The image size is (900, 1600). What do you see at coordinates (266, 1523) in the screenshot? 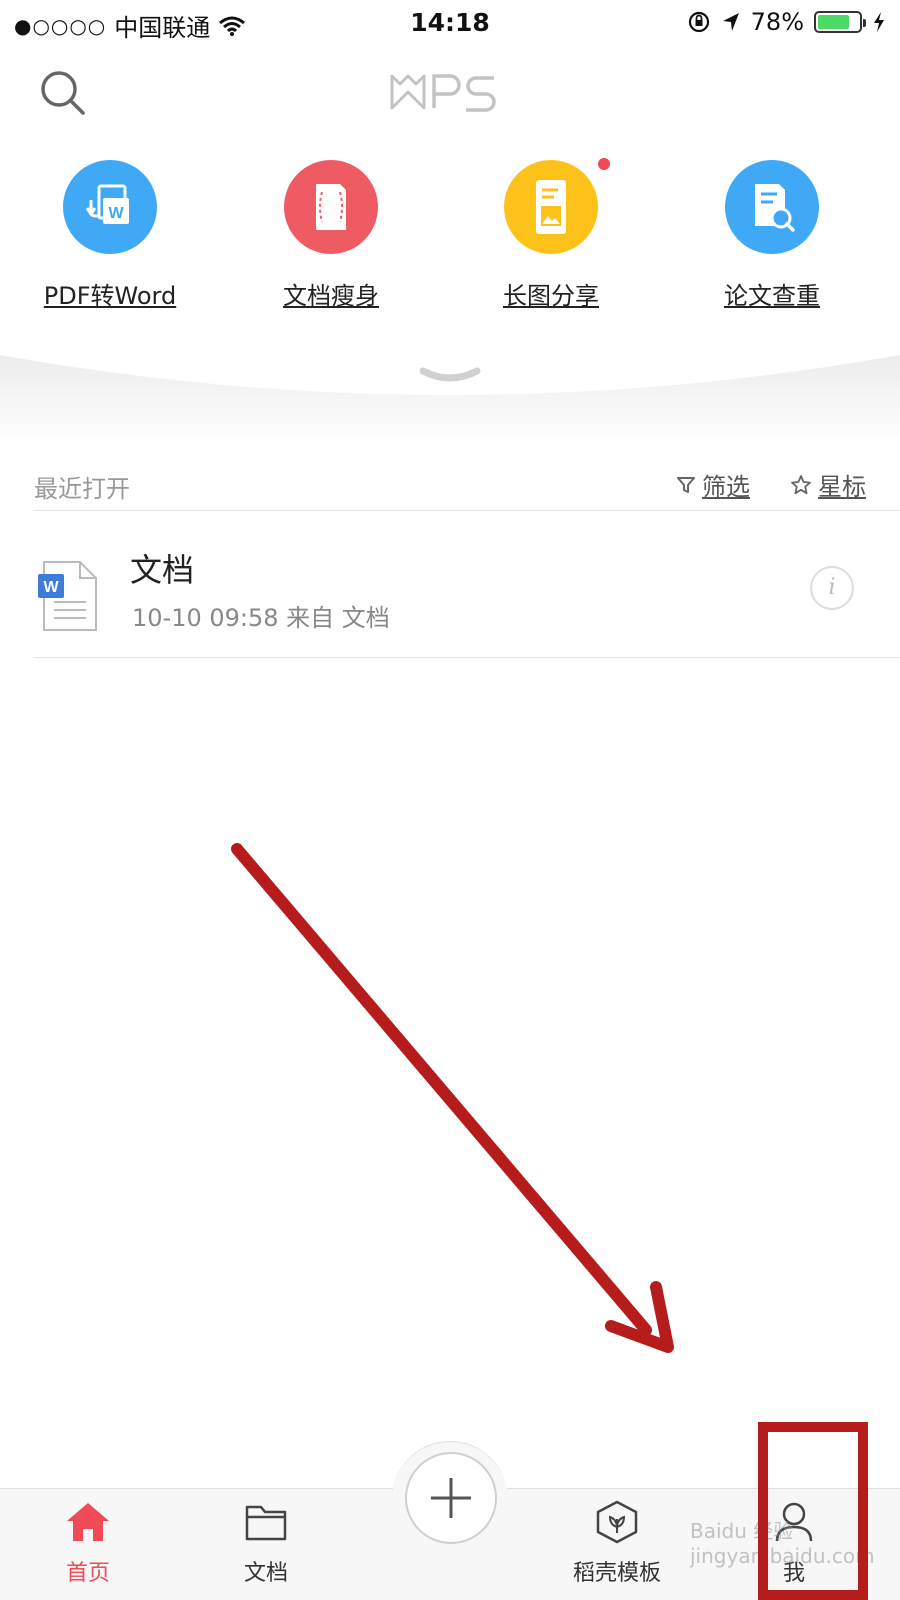
I see `folder-icon` at bounding box center [266, 1523].